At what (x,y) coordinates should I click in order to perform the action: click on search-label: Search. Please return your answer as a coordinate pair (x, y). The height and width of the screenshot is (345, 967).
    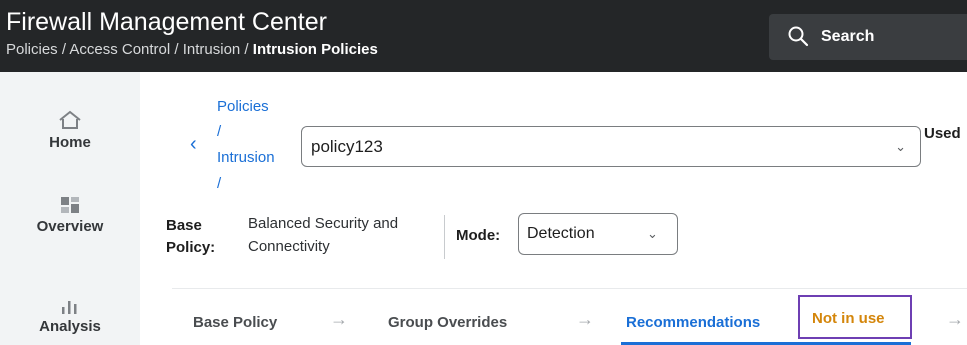
    Looking at the image, I should click on (848, 36).